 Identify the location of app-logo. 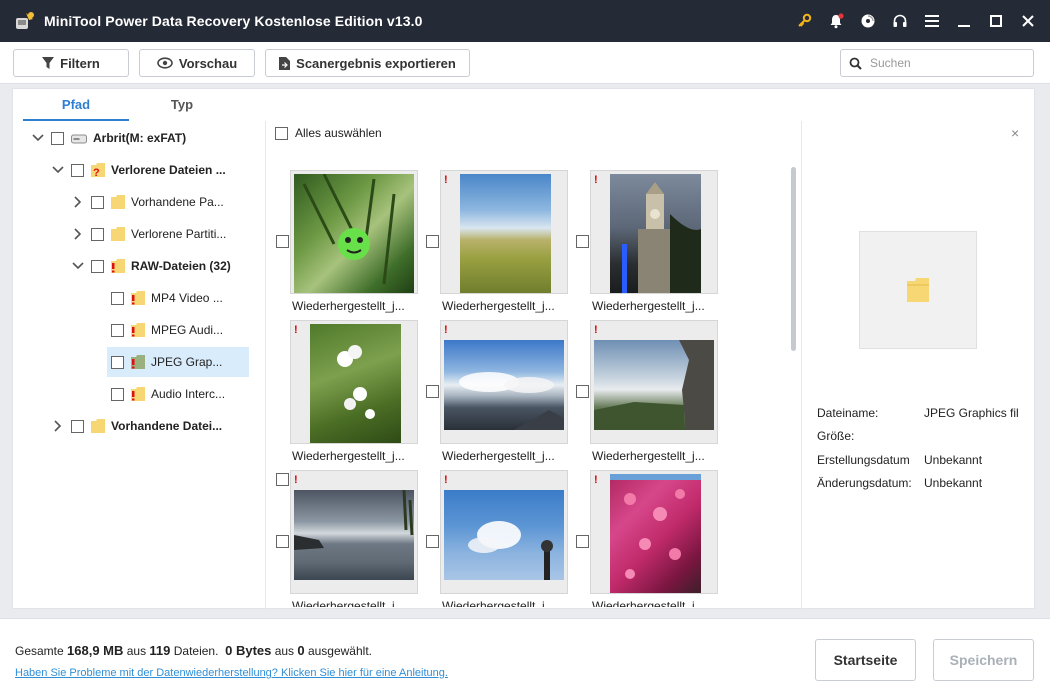
(25, 21).